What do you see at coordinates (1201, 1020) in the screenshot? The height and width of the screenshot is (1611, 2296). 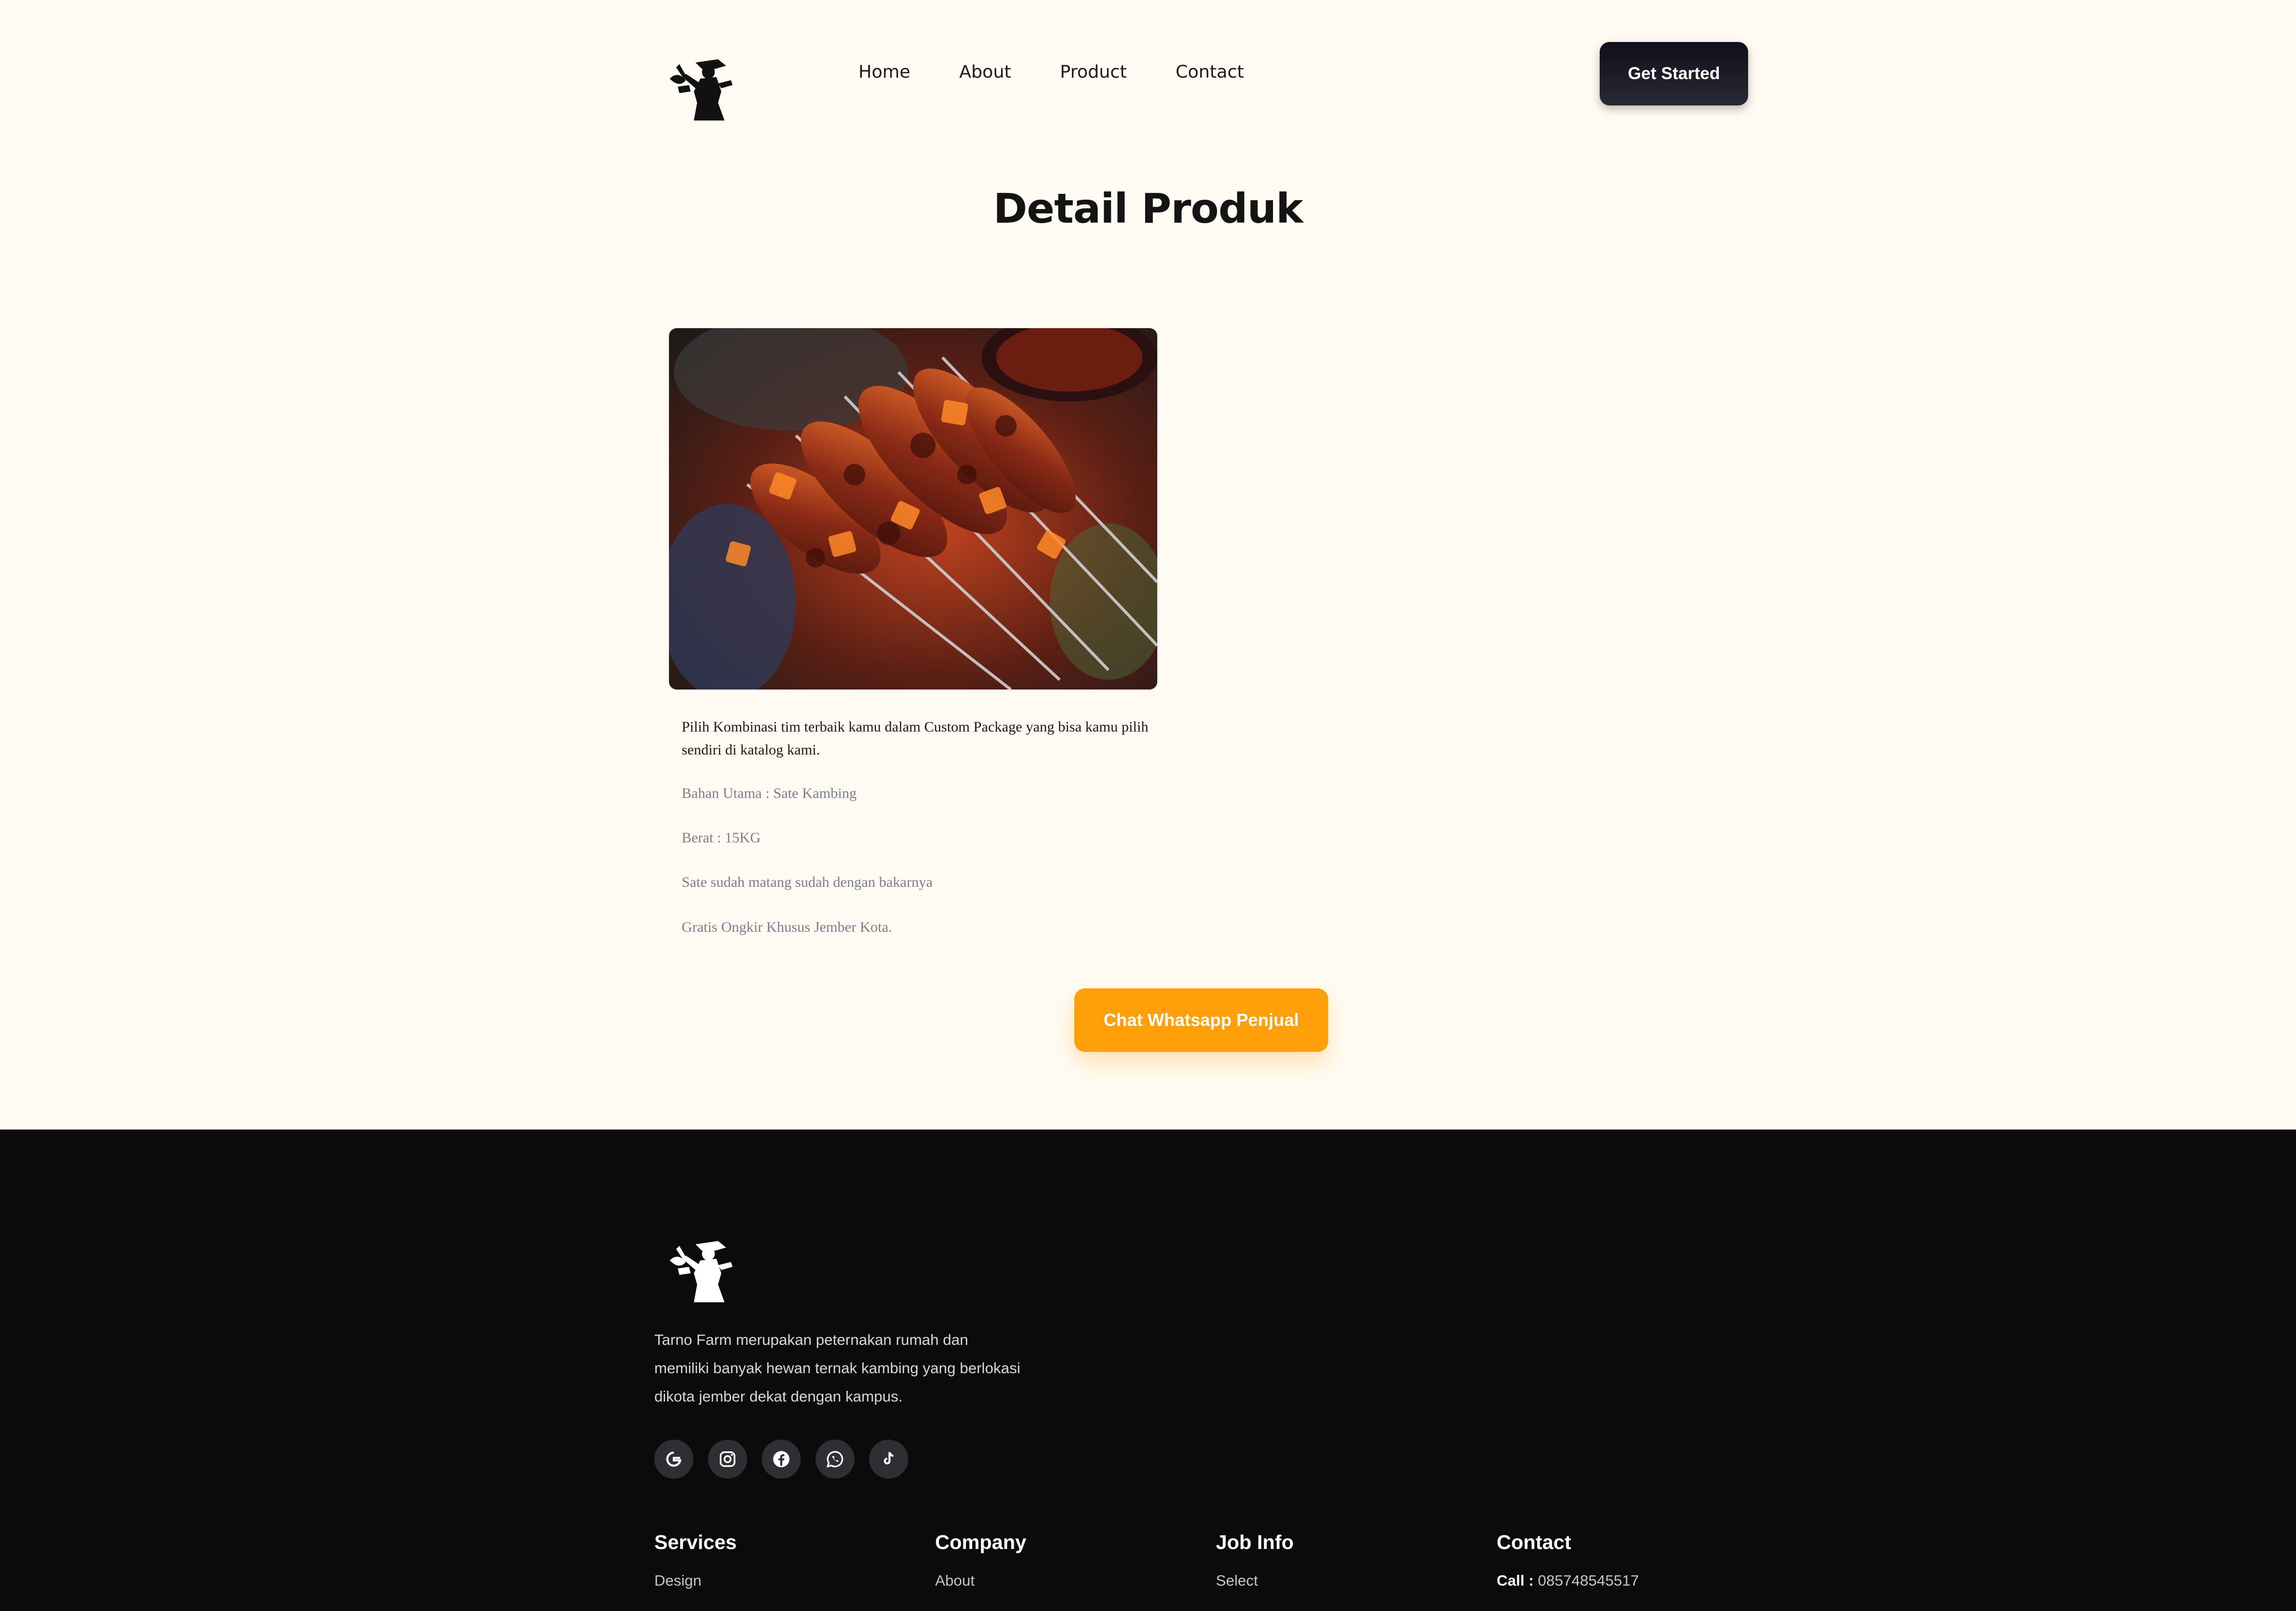 I see `chat-whatsapp-button: Chat Whatsapp Penjual` at bounding box center [1201, 1020].